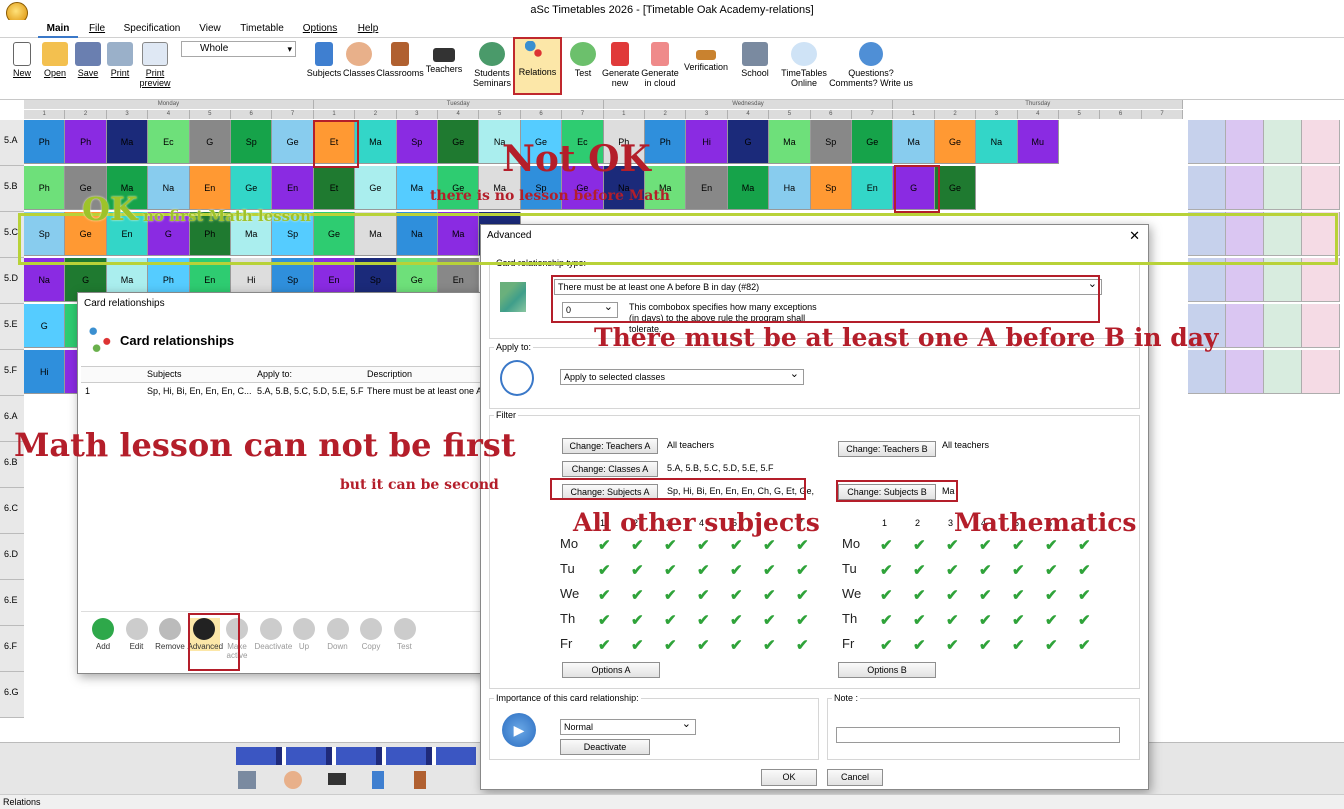  I want to click on toolbar-down-button: Down, so click(338, 634).